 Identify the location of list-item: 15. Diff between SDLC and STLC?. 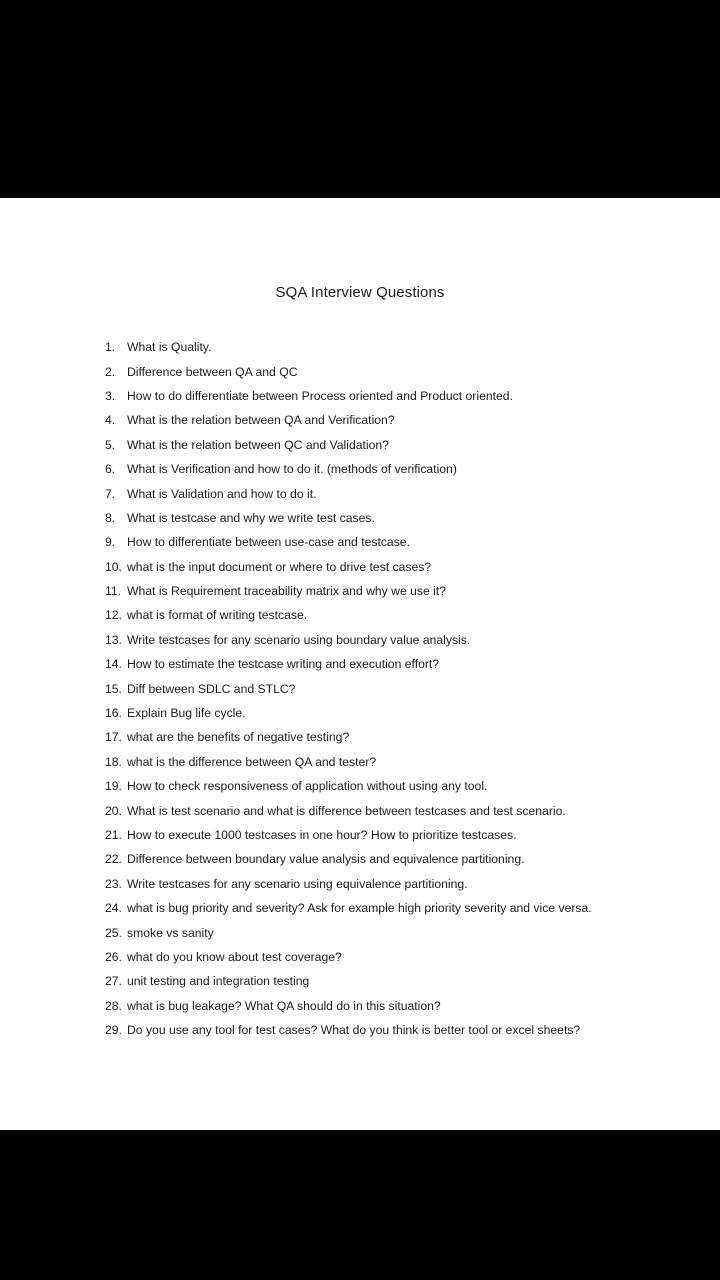
(402, 688).